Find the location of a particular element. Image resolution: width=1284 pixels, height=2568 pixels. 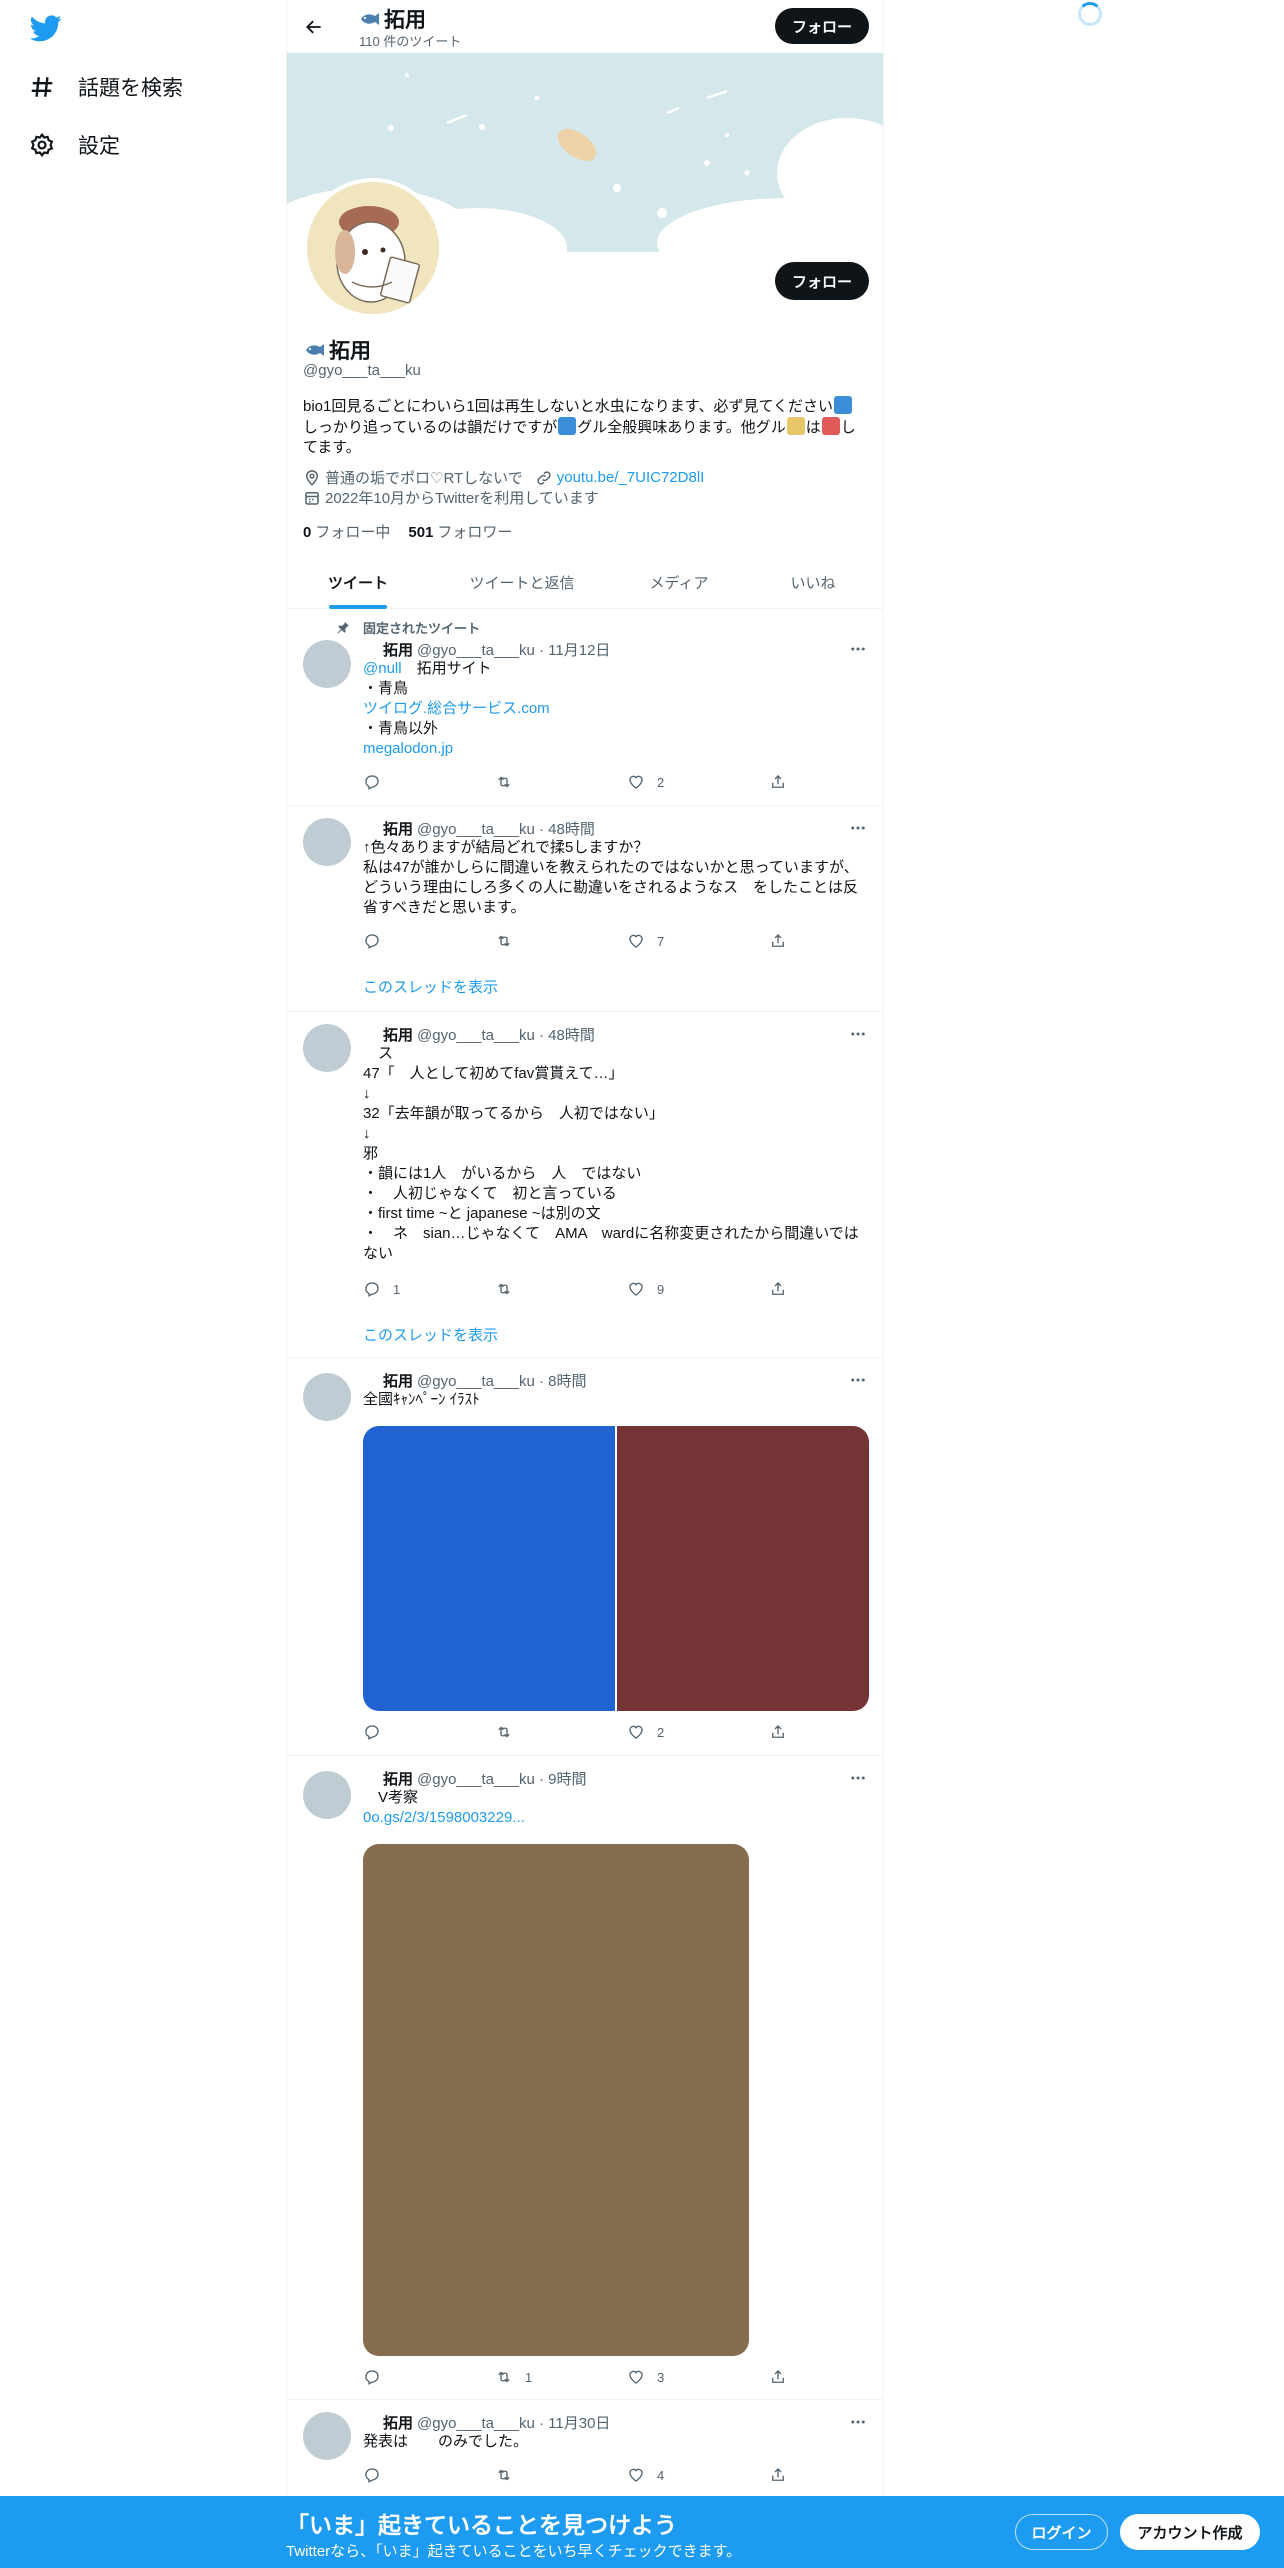

tweet-link: ツイログ.総合サービス.com is located at coordinates (616, 709).